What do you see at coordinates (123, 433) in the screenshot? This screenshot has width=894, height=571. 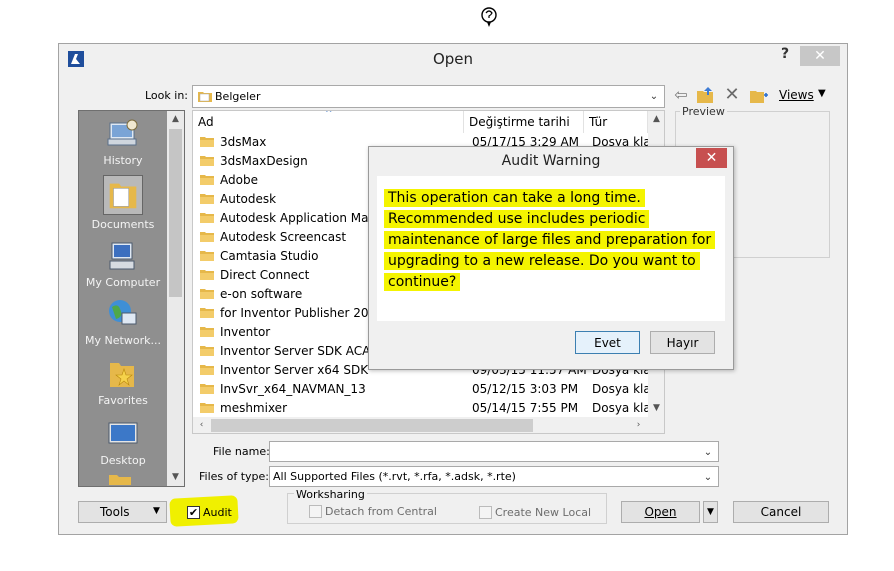 I see `desktop-icon` at bounding box center [123, 433].